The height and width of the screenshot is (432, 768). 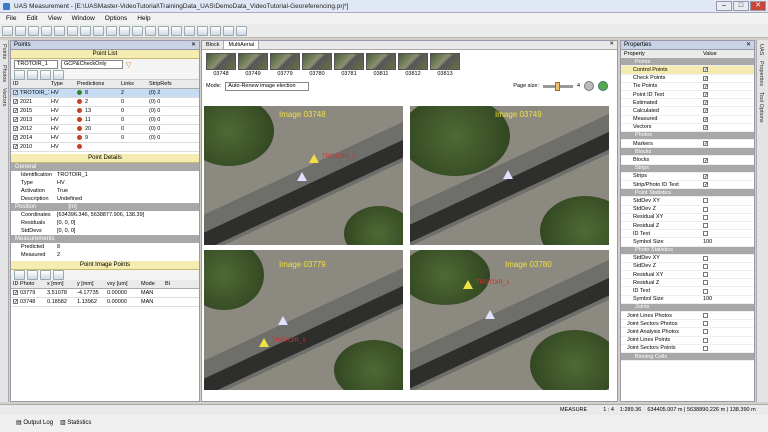 I want to click on property-row: Residual XY, so click(x=687, y=218).